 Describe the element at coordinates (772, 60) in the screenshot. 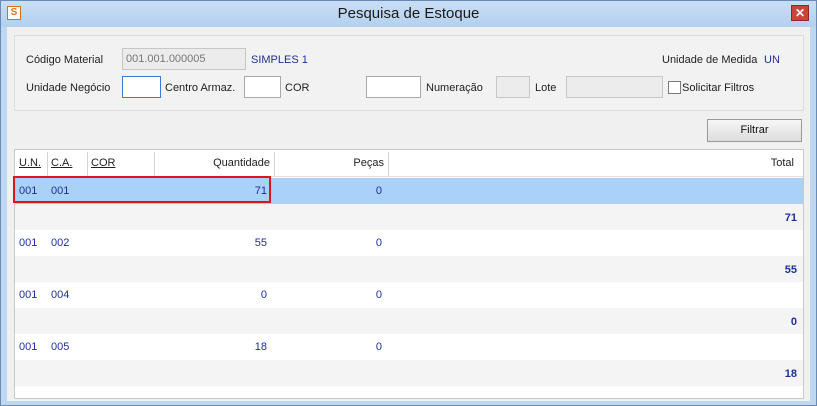

I see `unidade-medida-value: UN` at that location.